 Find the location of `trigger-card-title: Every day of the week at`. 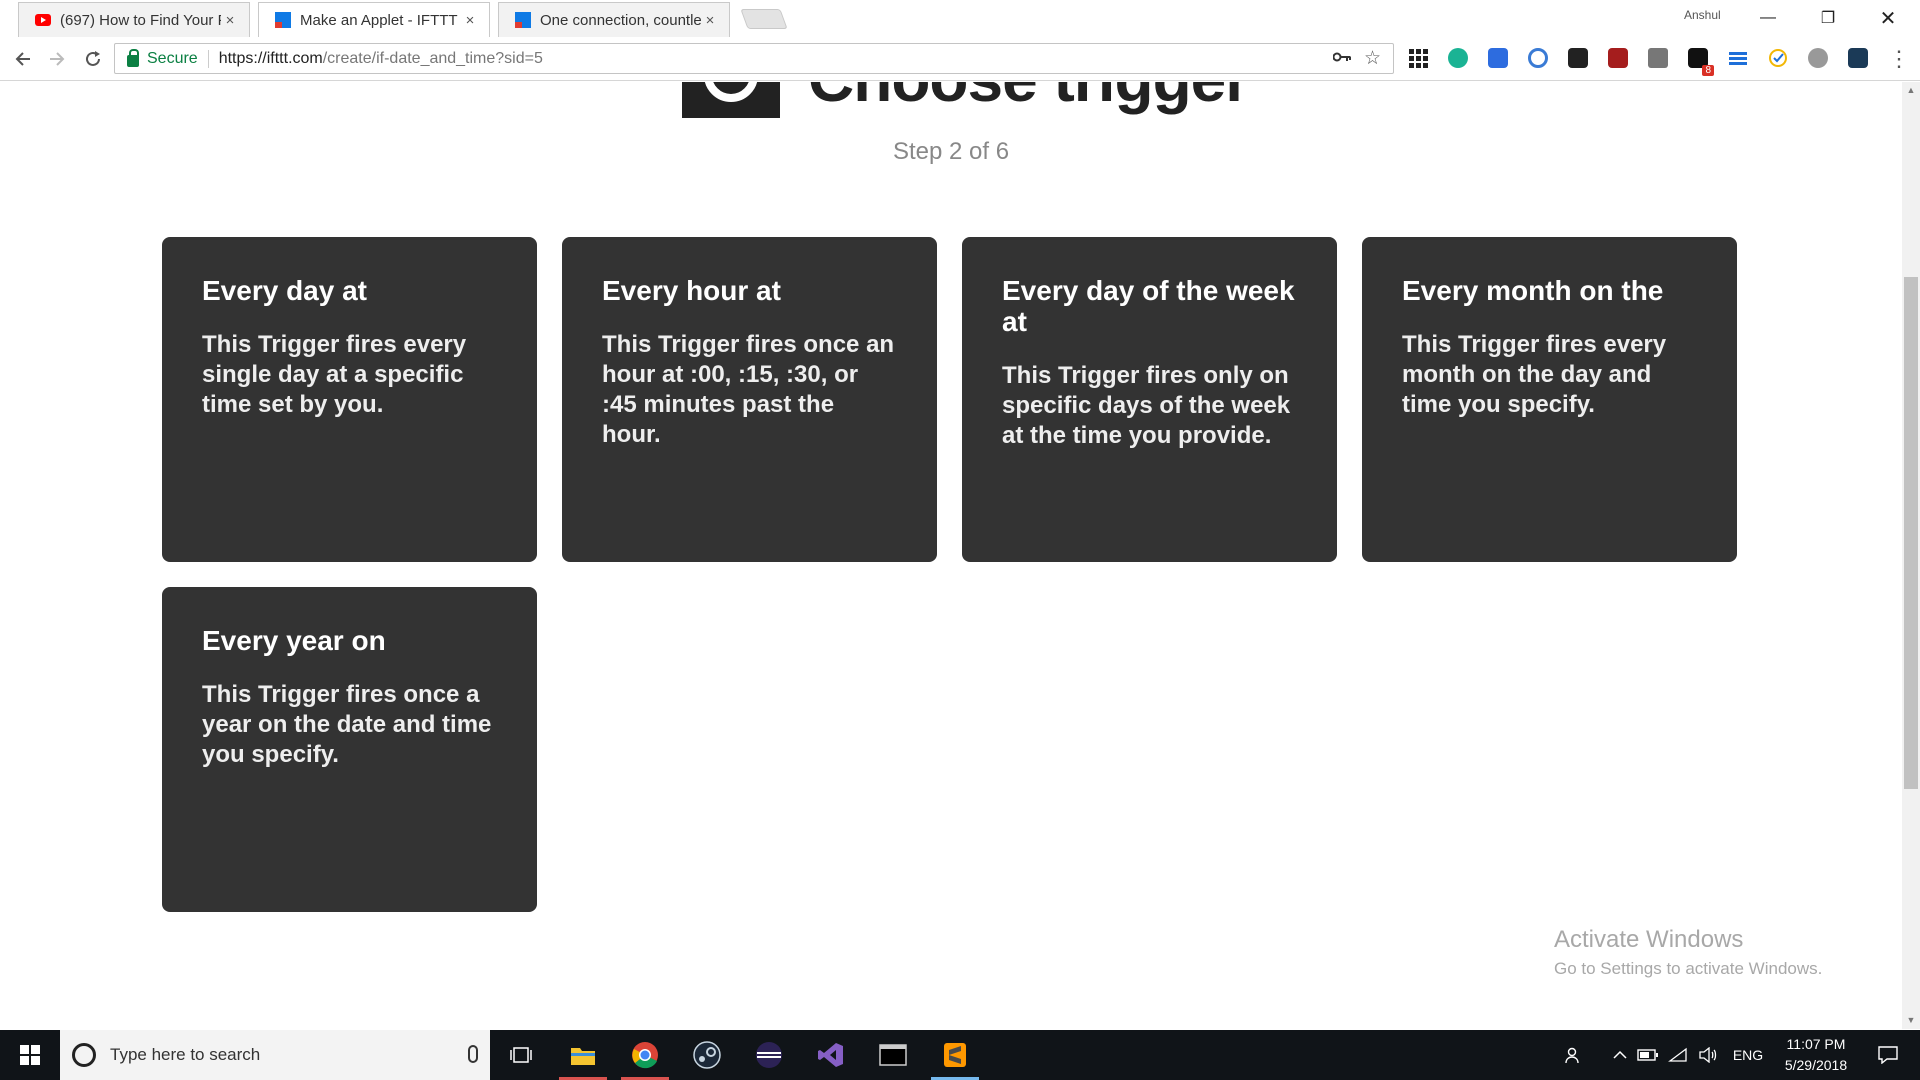

trigger-card-title: Every day of the week at is located at coordinates (1148, 306).